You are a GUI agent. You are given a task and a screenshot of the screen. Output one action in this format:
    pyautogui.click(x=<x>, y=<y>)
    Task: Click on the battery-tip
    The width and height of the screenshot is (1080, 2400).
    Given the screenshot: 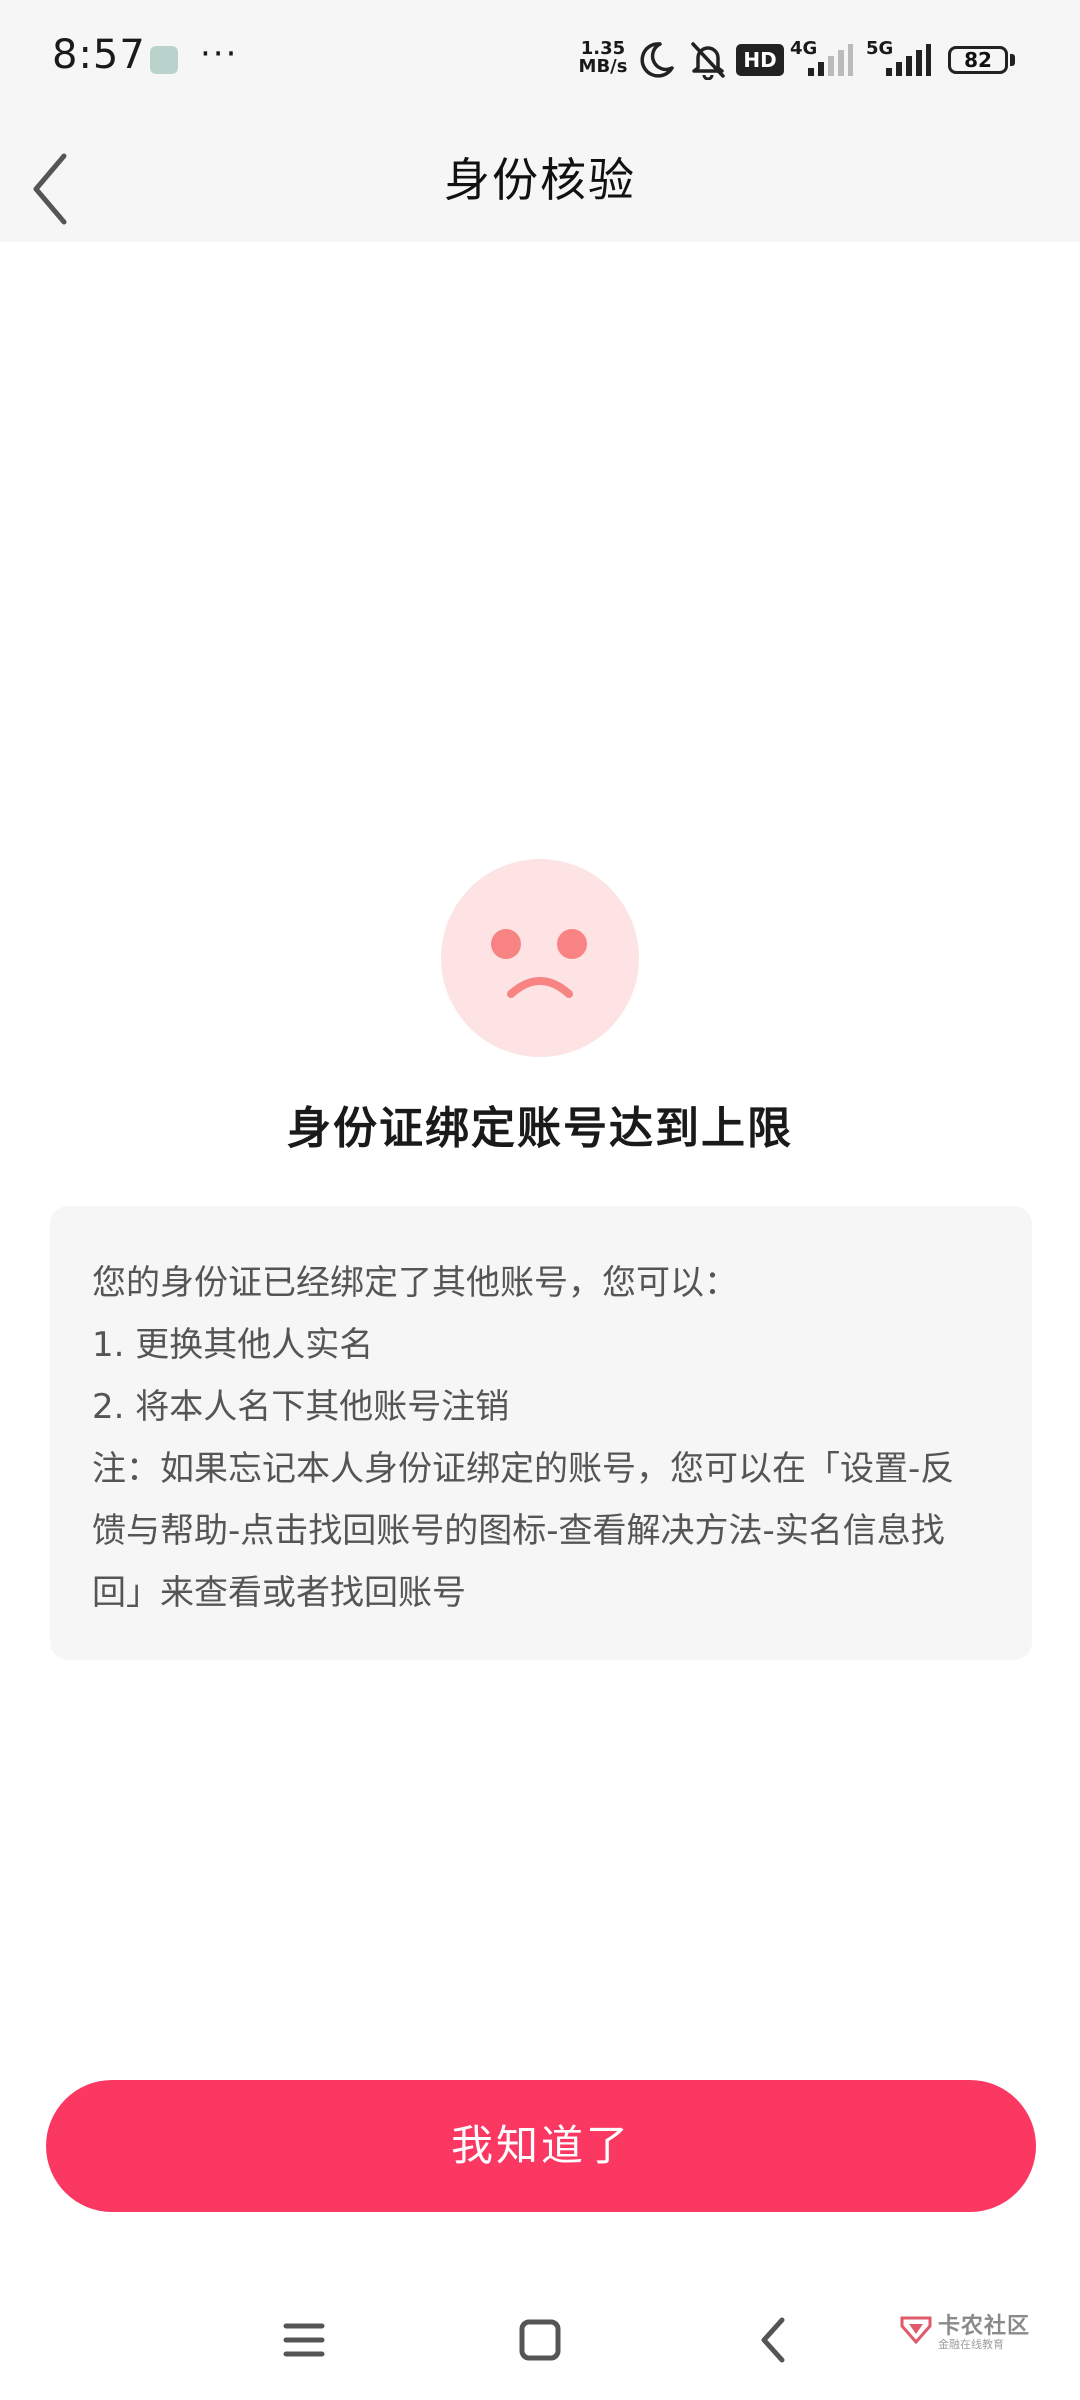 What is the action you would take?
    pyautogui.click(x=1012, y=60)
    